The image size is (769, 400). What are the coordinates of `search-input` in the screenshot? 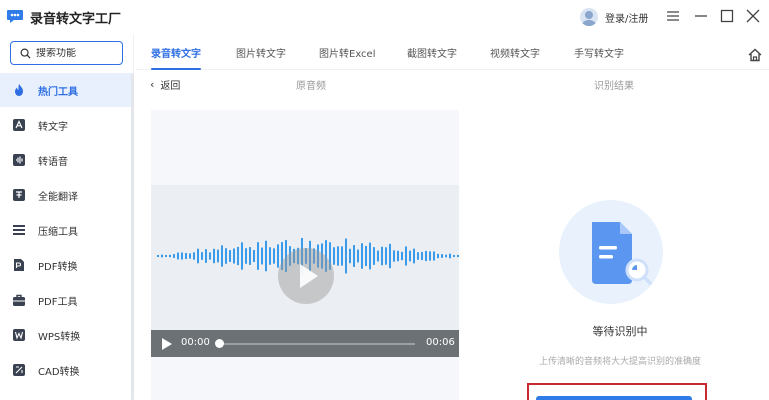 It's located at (76, 53).